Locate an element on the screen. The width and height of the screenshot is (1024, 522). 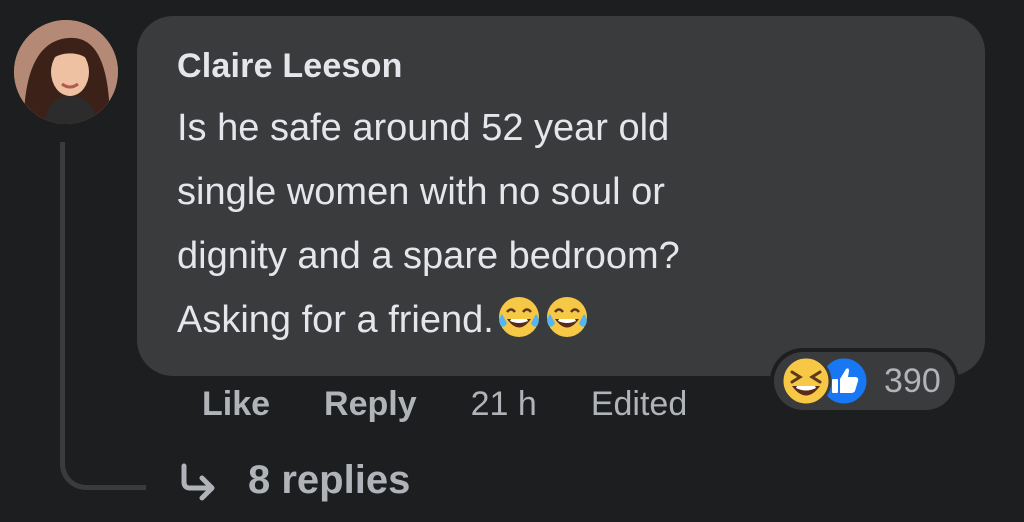
thread-connector-line is located at coordinates (103, 316).